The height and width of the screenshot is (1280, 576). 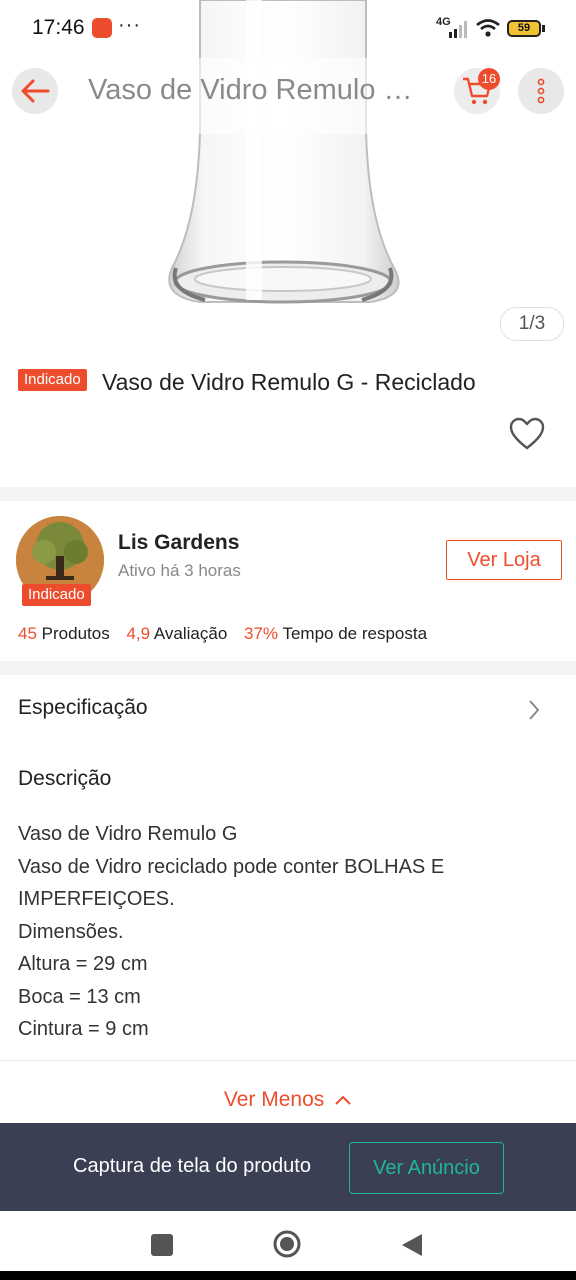 I want to click on indicated-badge: Indicado, so click(x=52, y=380).